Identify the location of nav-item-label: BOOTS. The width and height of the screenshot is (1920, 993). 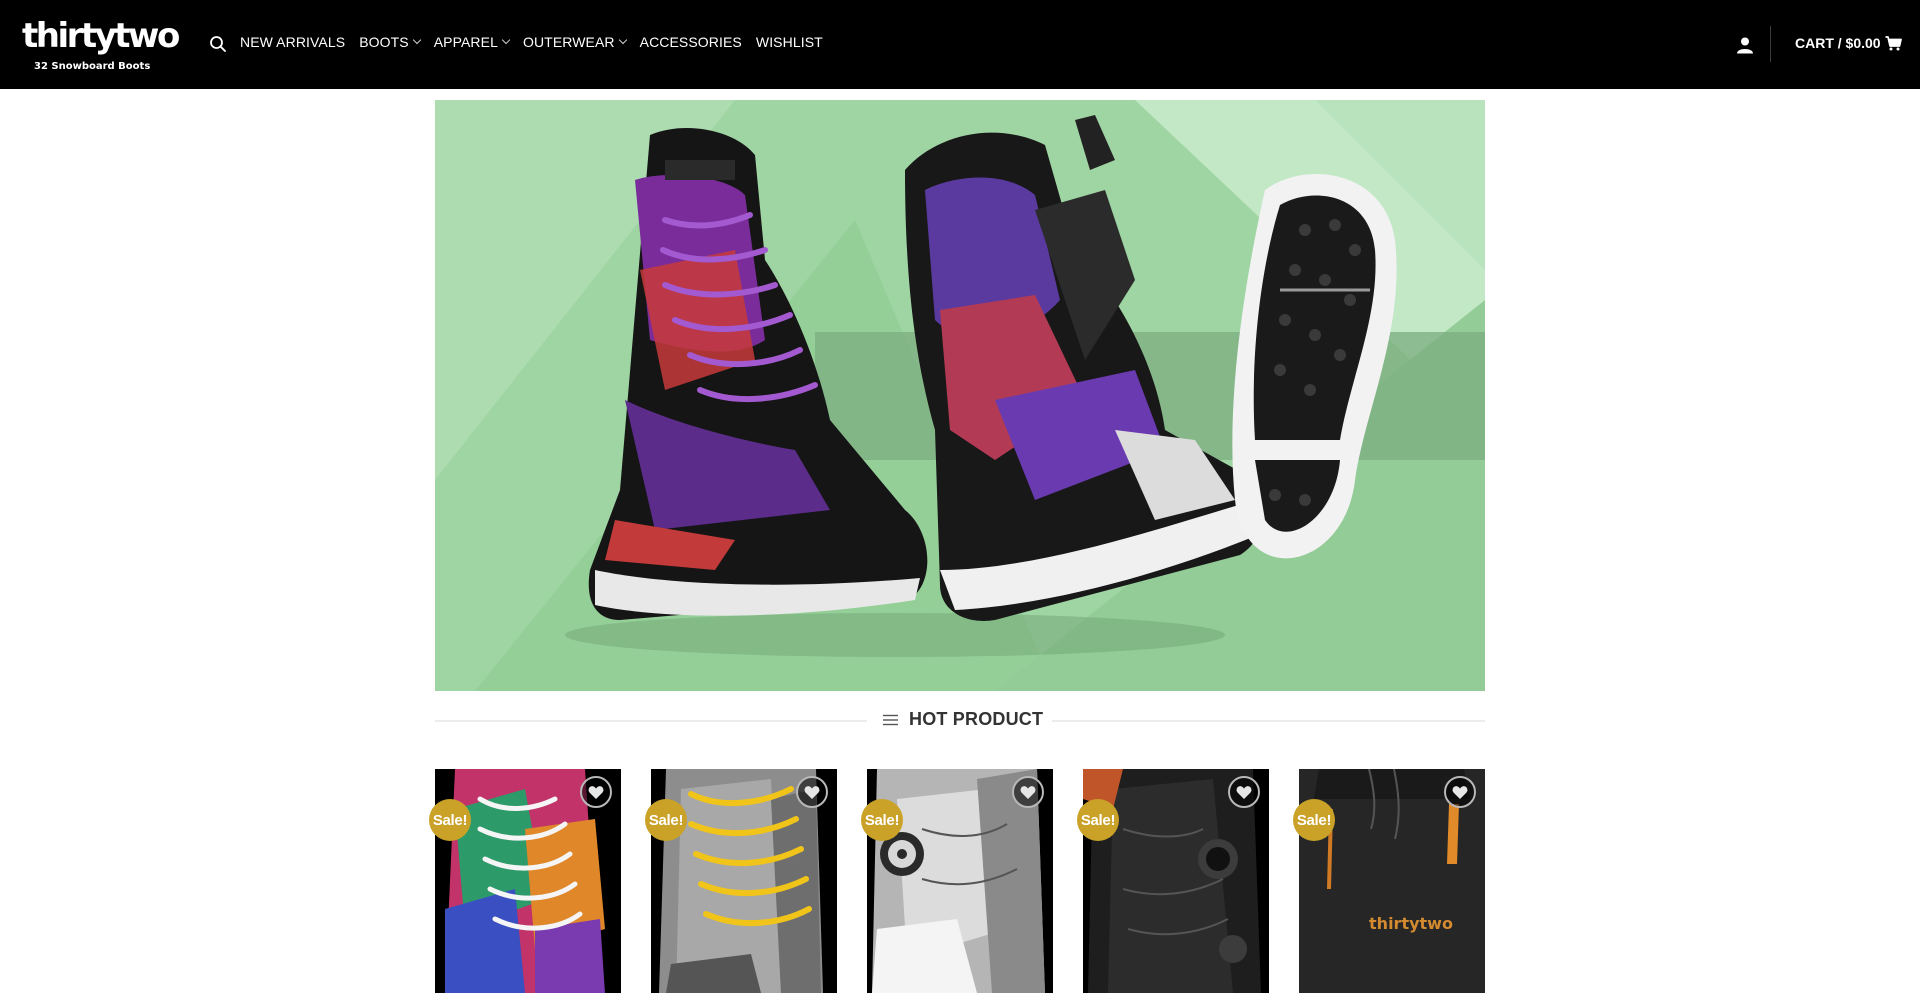
(384, 42).